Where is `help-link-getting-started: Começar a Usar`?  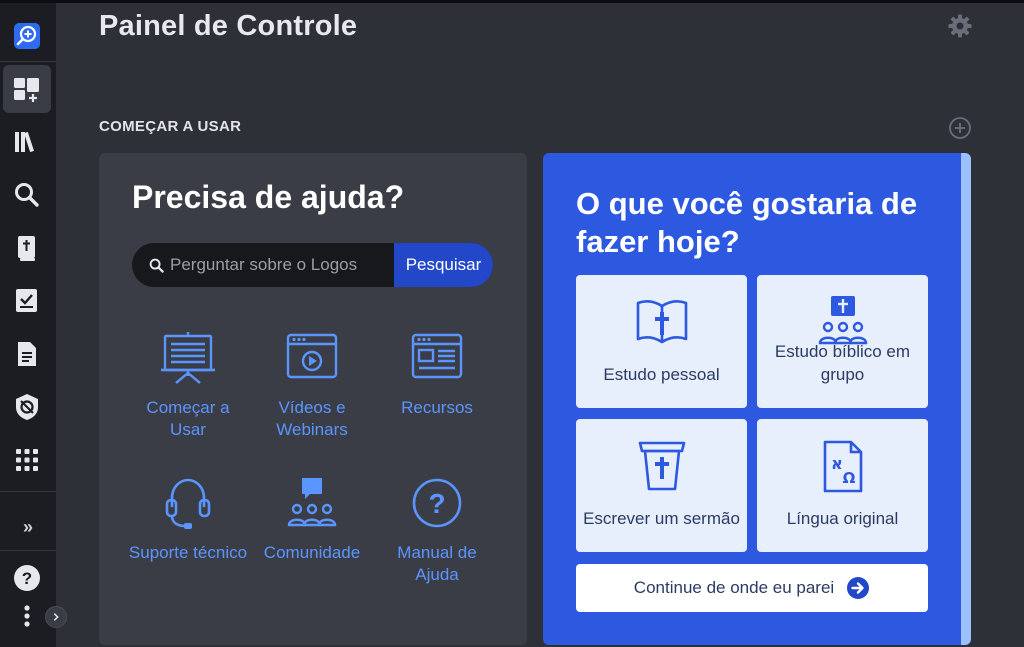
help-link-getting-started: Começar a Usar is located at coordinates (188, 386).